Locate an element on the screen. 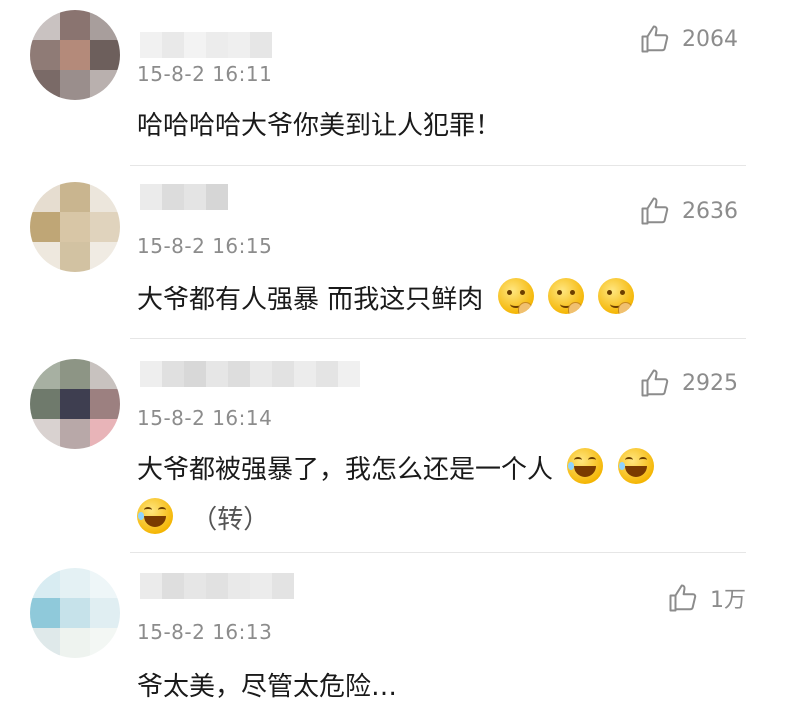  comment-text-row: 大爷都被强暴了，我怎么还是一个人 is located at coordinates (395, 470).